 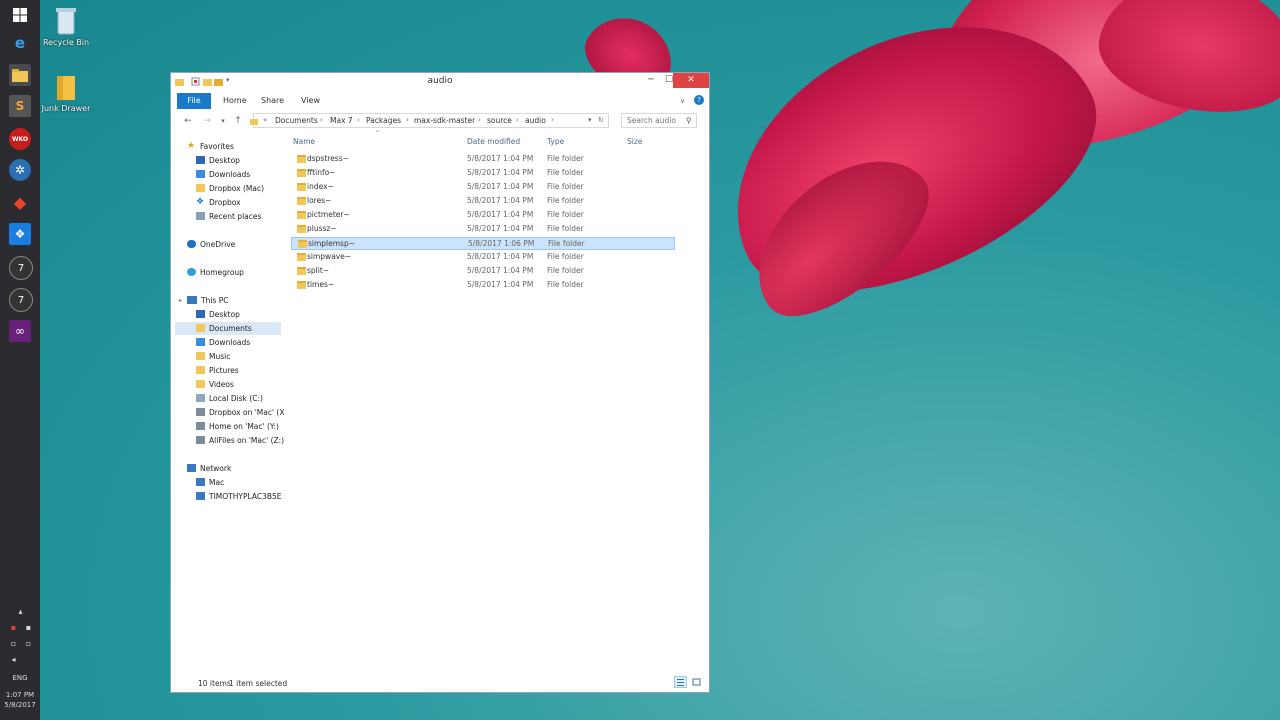 What do you see at coordinates (13, 643) in the screenshot?
I see `tray-app-icon: ▫` at bounding box center [13, 643].